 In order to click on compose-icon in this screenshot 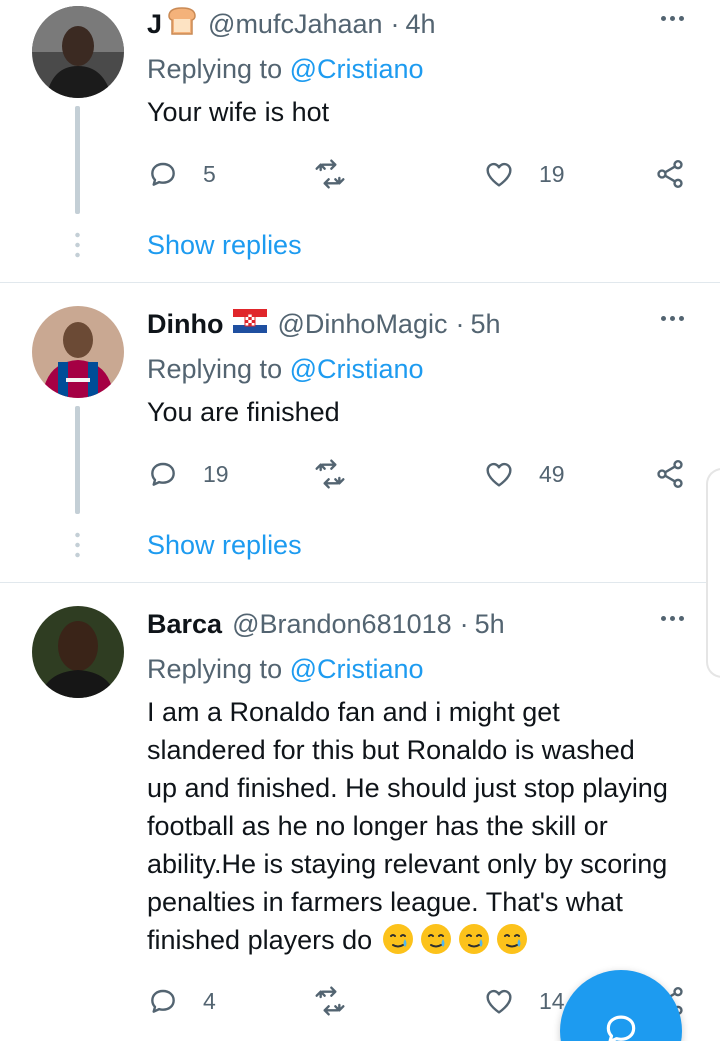, I will do `click(621, 1028)`.